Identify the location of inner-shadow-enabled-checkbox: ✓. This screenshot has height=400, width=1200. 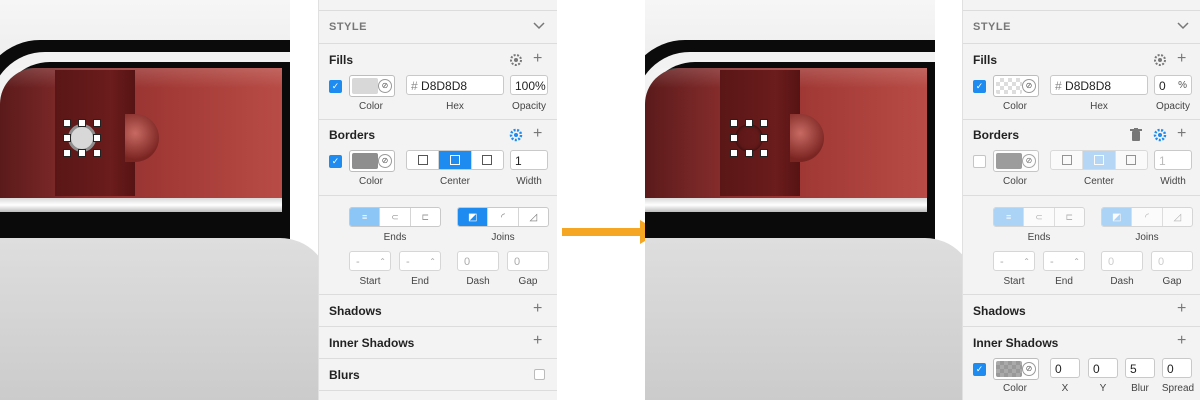
(979, 369).